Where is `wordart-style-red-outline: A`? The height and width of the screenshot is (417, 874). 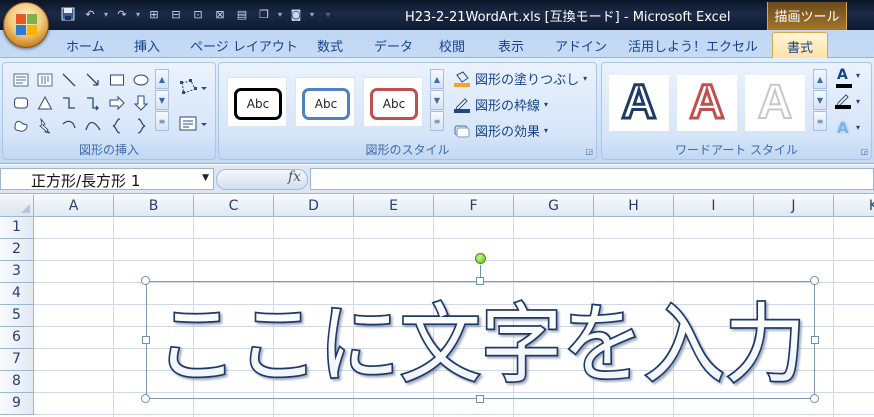
wordart-style-red-outline: A is located at coordinates (707, 103).